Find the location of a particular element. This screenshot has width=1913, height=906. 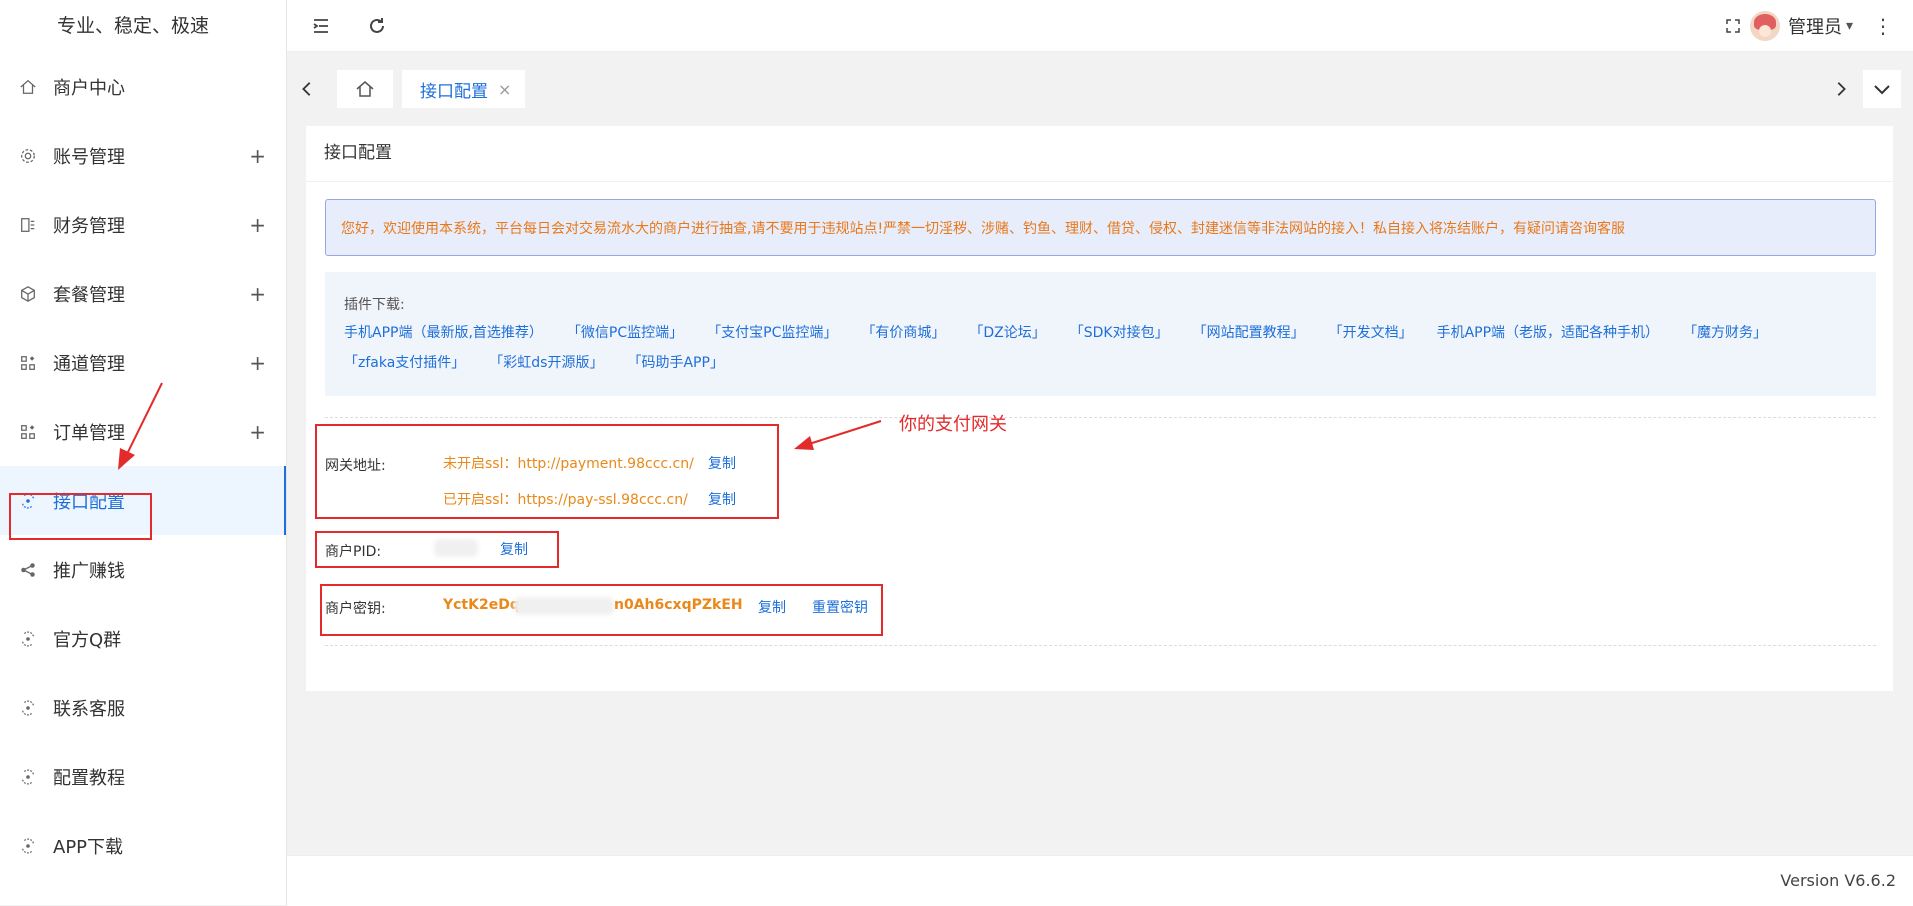

gateway-https-url: 已开启ssl：https://pay-ssl.98ccc.cn/ is located at coordinates (565, 500).